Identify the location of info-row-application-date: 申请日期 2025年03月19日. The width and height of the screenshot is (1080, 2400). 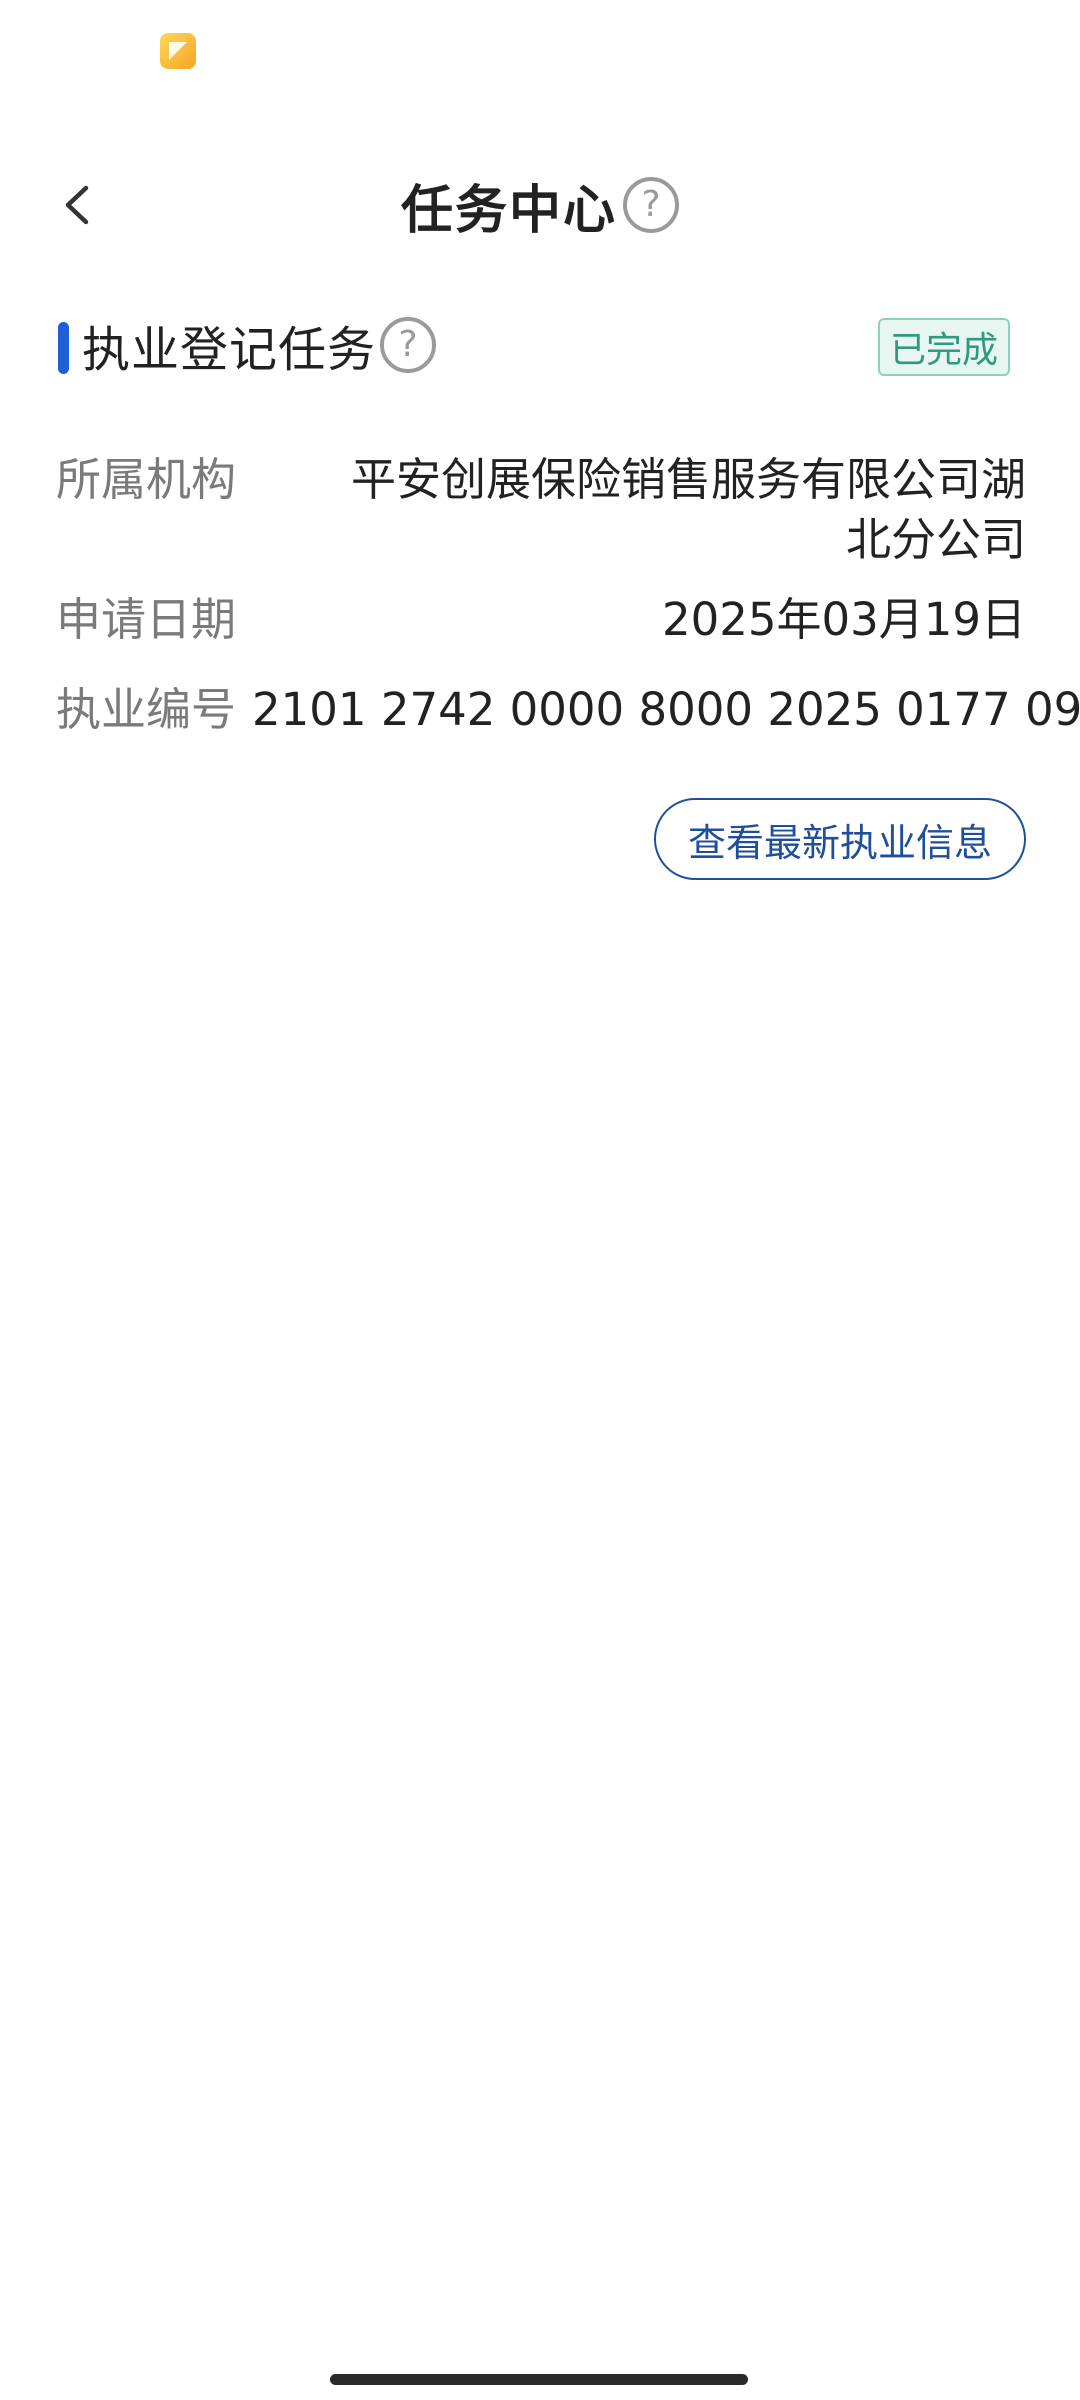
(541, 620).